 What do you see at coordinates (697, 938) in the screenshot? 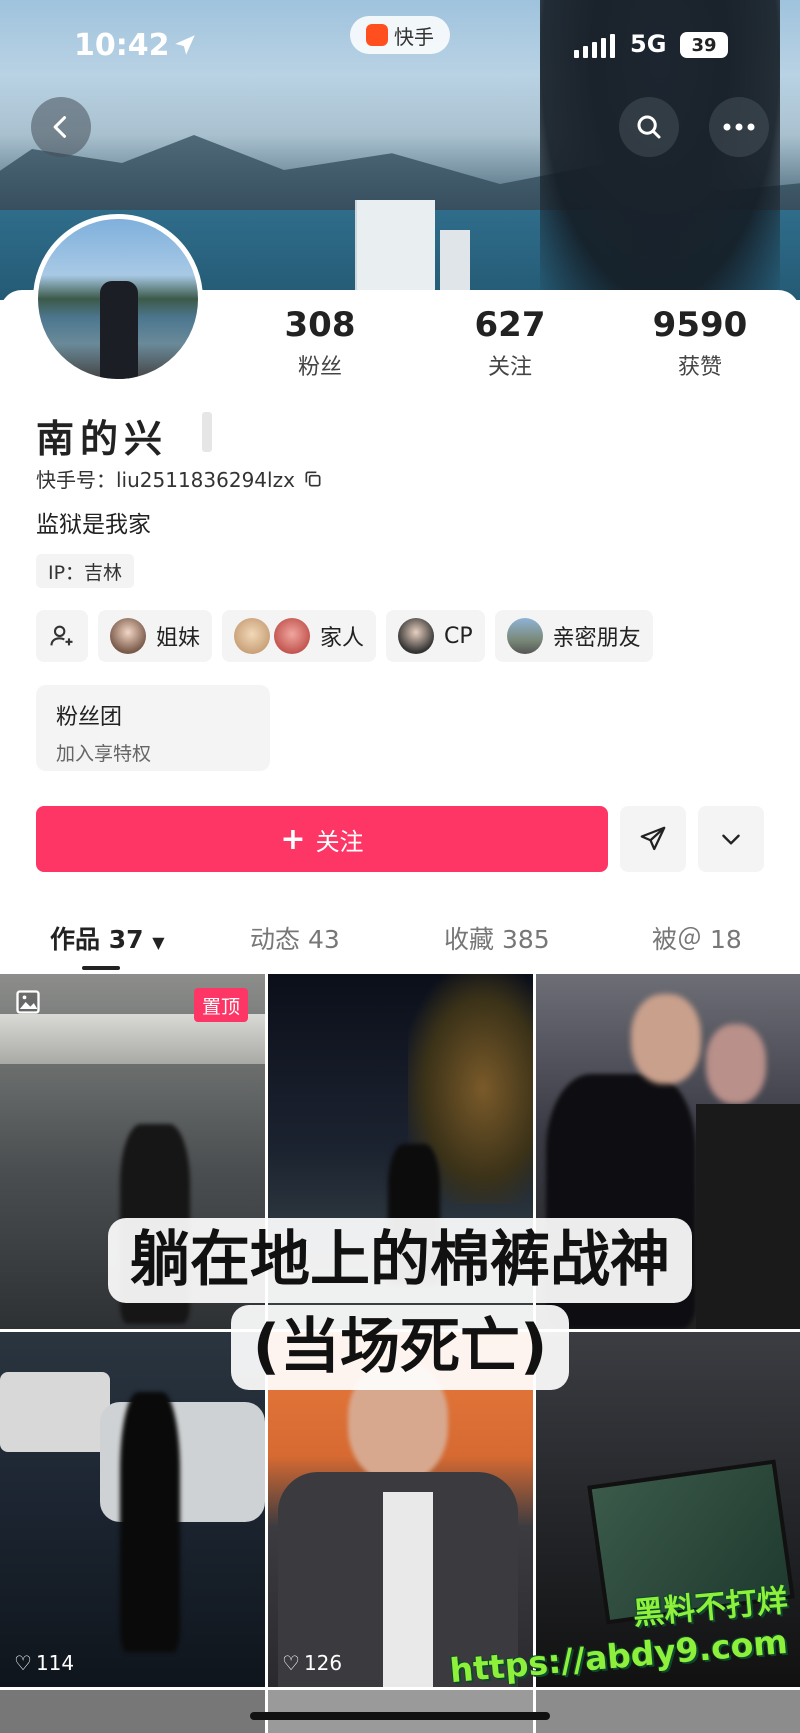
I see `tab-mentions: 被＠ 18` at bounding box center [697, 938].